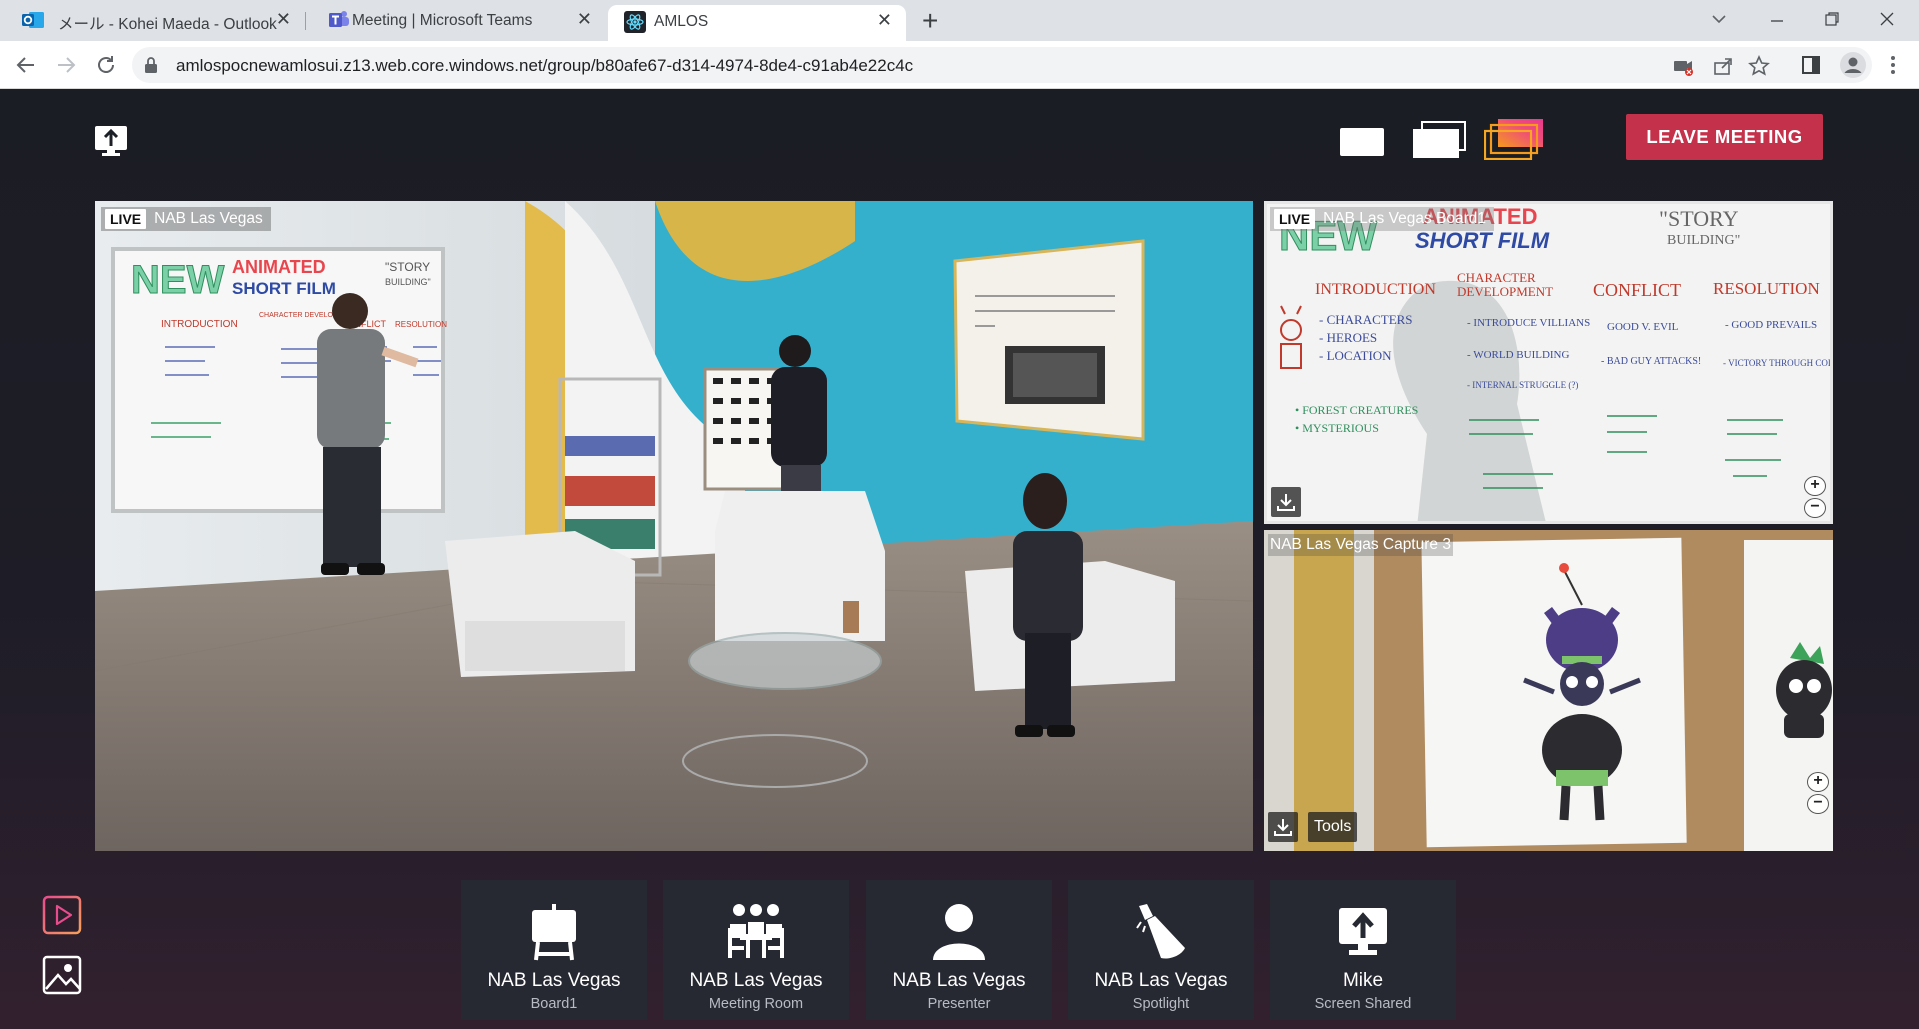 The height and width of the screenshot is (1029, 1919). Describe the element at coordinates (1161, 1004) in the screenshot. I see `source-sub: Spotlight` at that location.